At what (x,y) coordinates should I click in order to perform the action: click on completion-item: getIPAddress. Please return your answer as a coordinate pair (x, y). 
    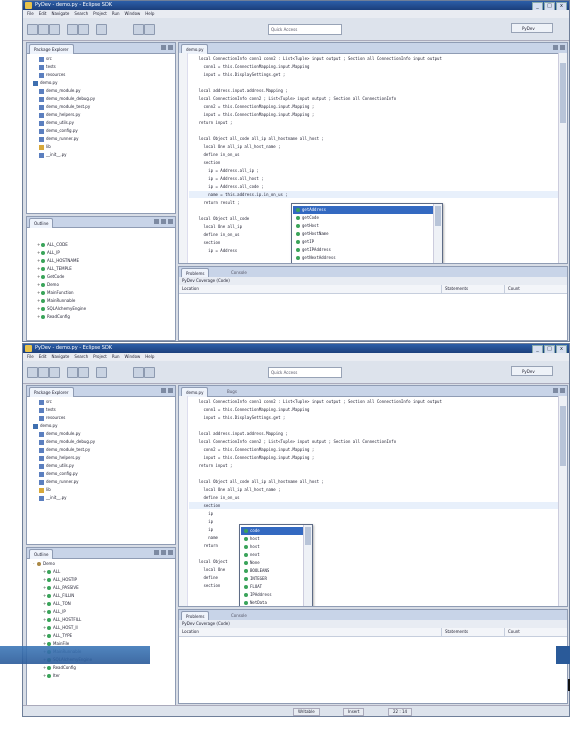
    Looking at the image, I should click on (313, 250).